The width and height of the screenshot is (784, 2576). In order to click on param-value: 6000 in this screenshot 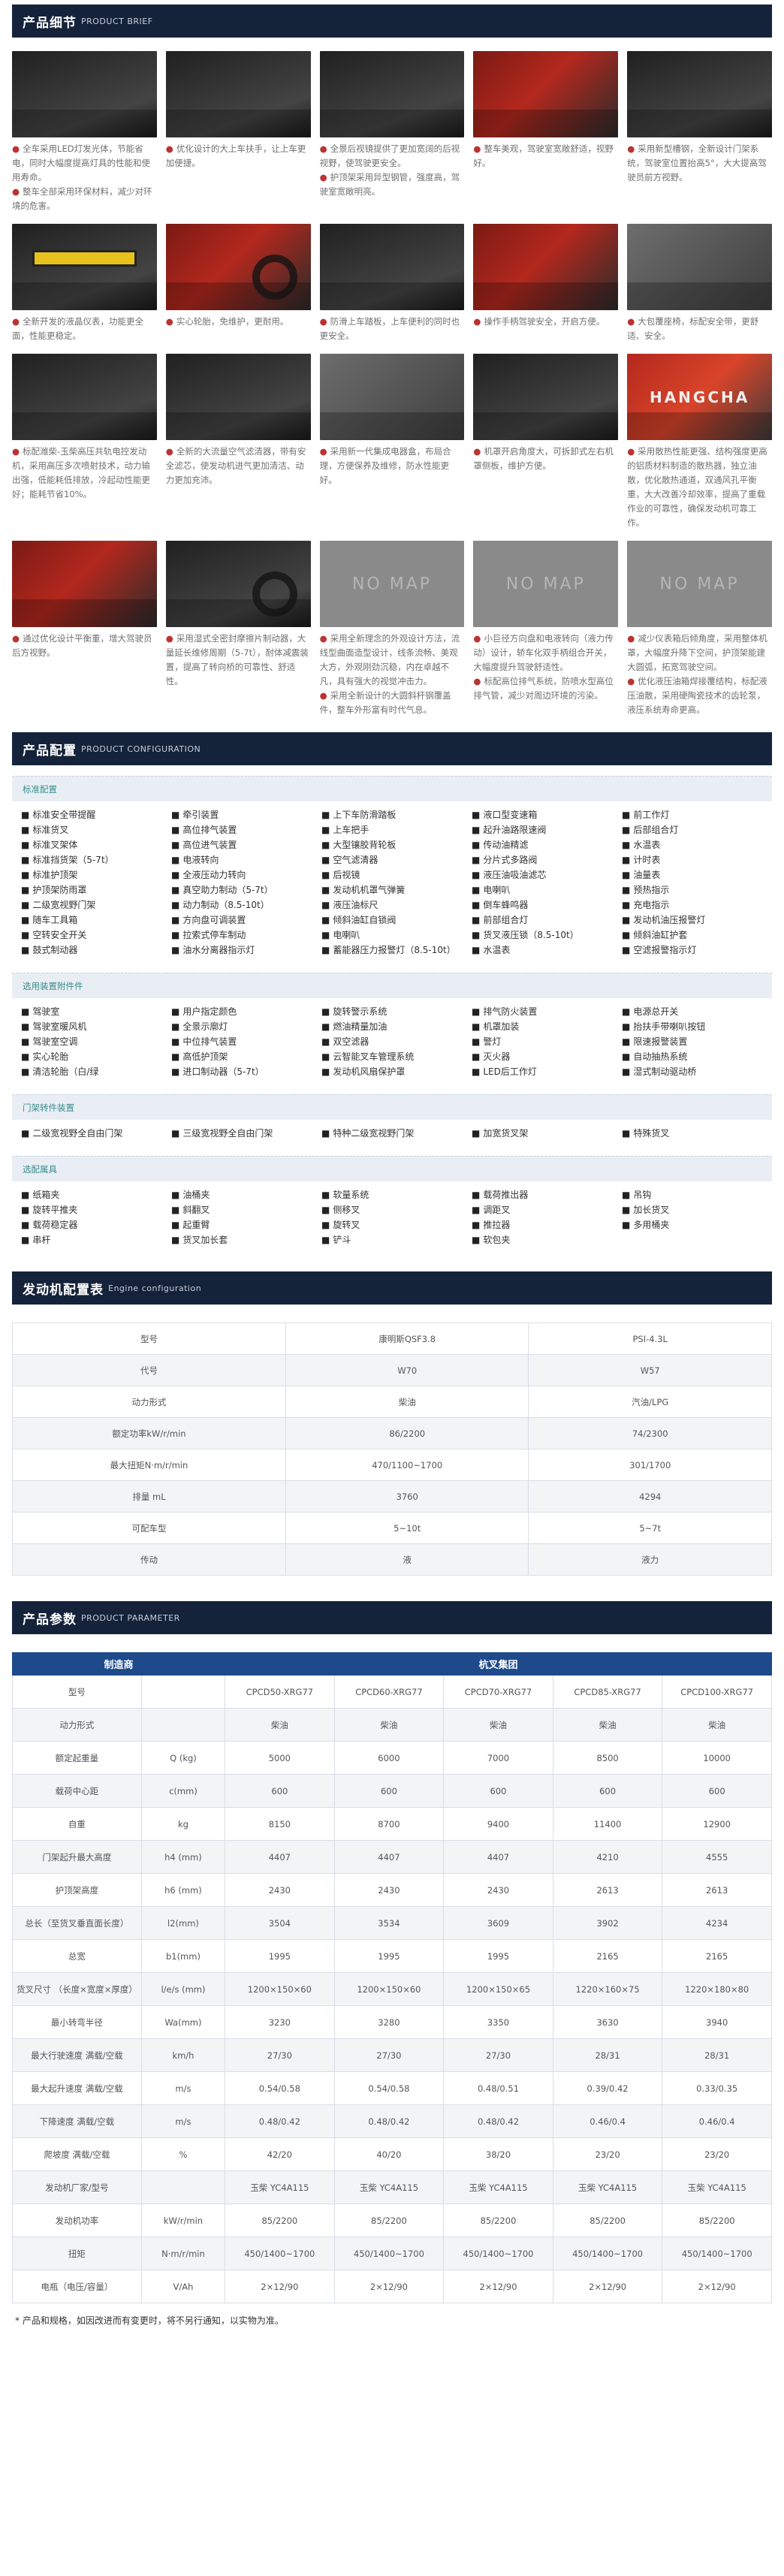, I will do `click(389, 1758)`.